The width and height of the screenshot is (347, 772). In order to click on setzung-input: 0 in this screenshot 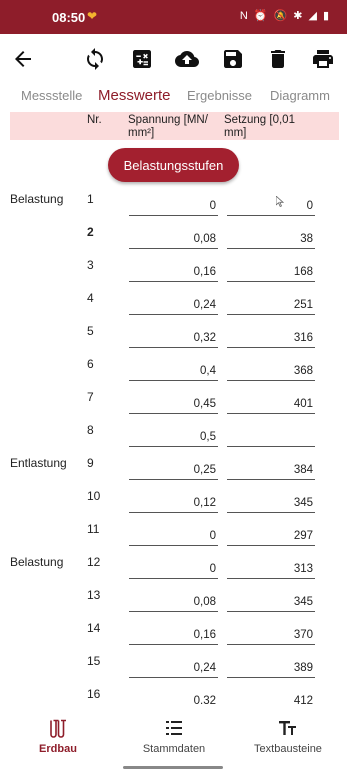, I will do `click(271, 207)`.